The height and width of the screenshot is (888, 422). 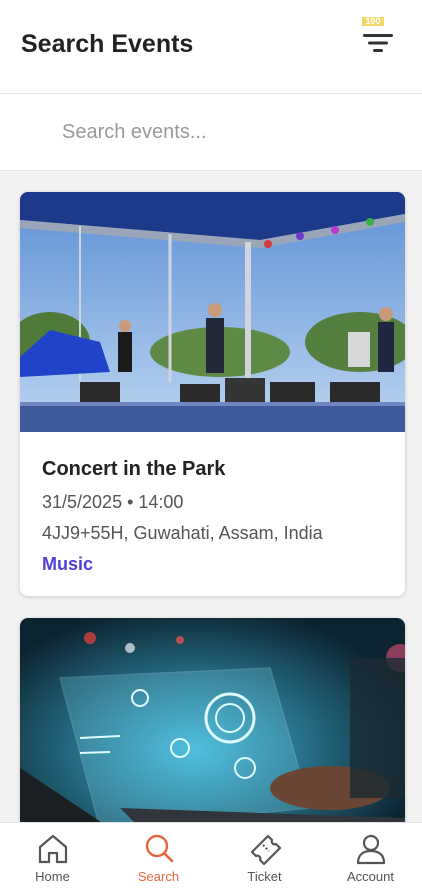 I want to click on nav-label-ticket: Ticket, so click(x=264, y=876).